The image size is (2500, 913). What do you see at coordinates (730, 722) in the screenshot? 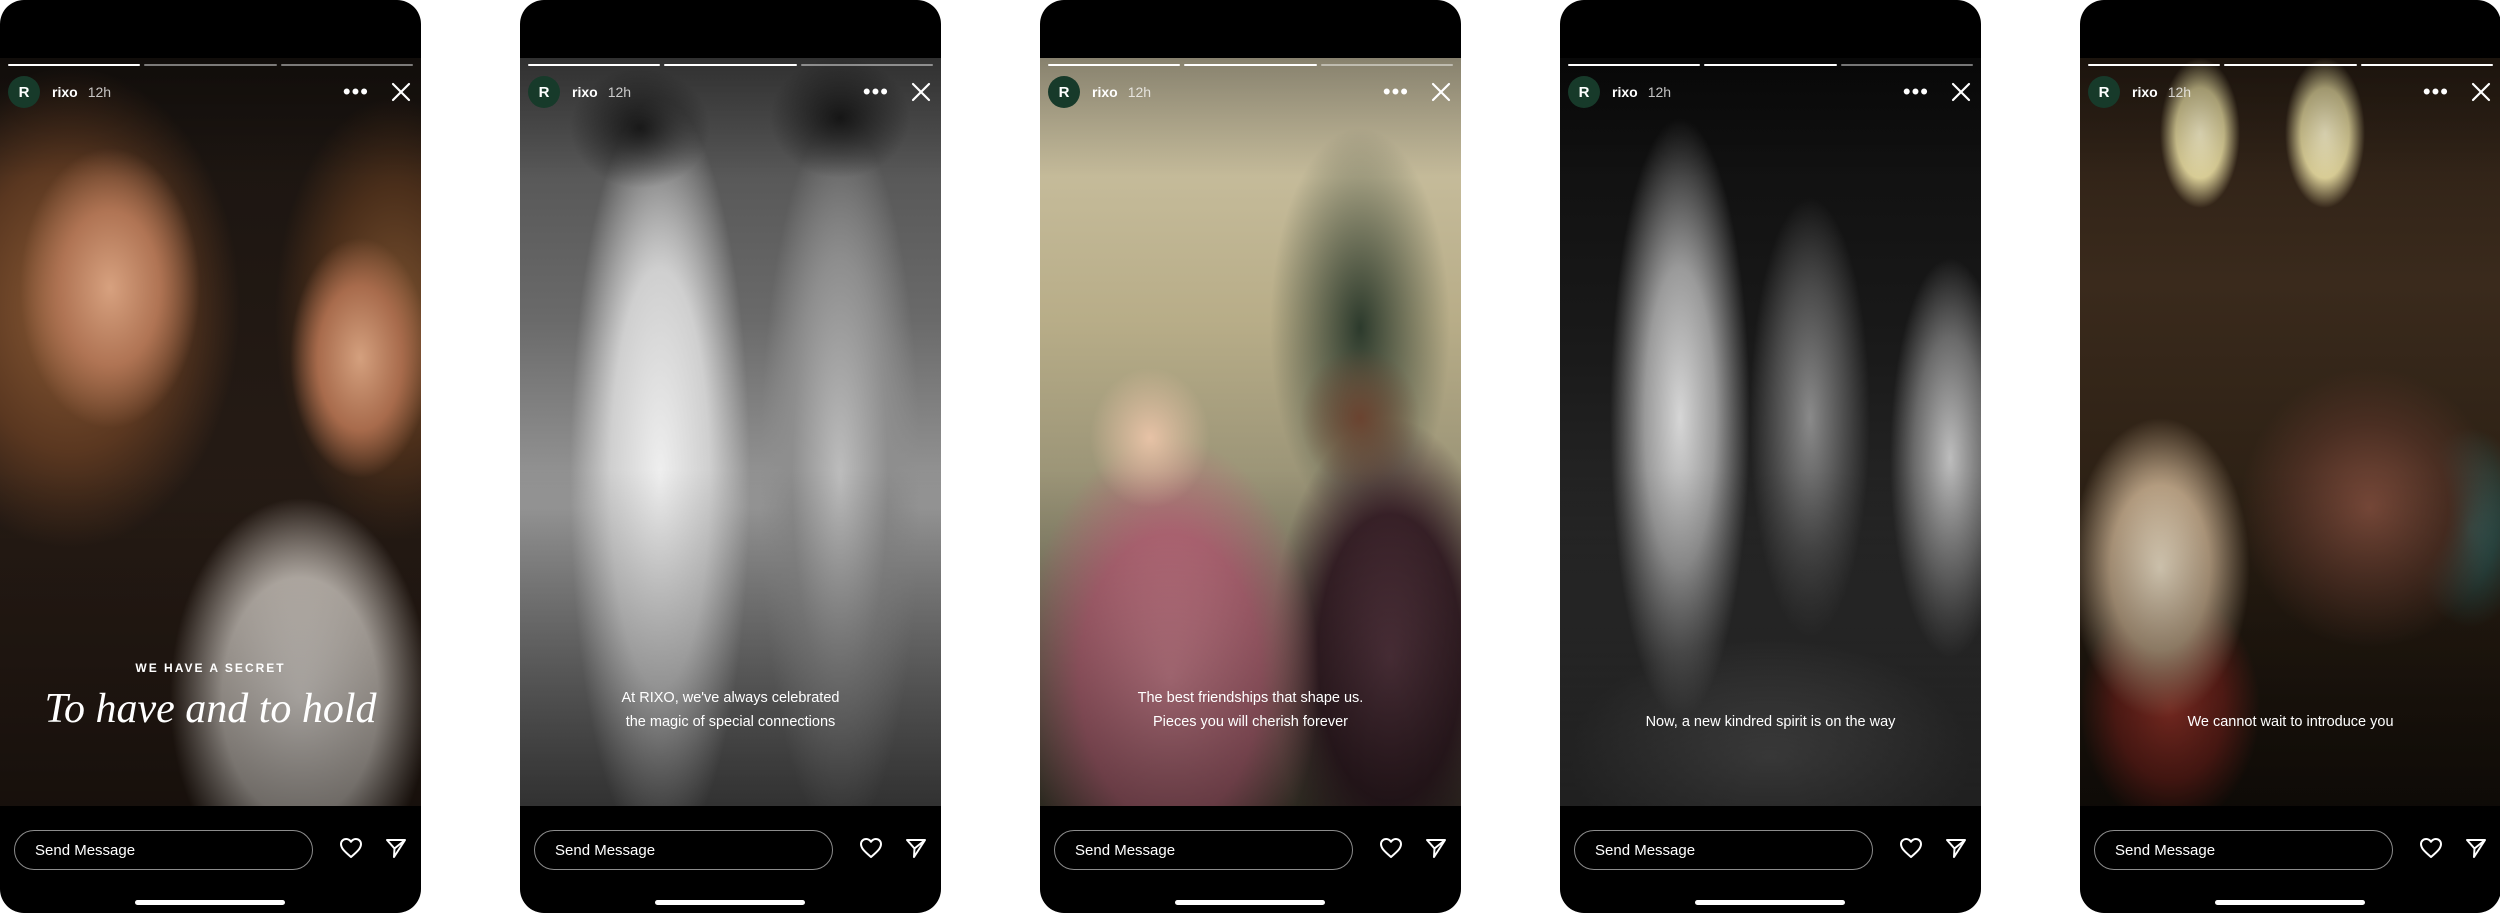
I see `caption-line: the magic of special connections` at bounding box center [730, 722].